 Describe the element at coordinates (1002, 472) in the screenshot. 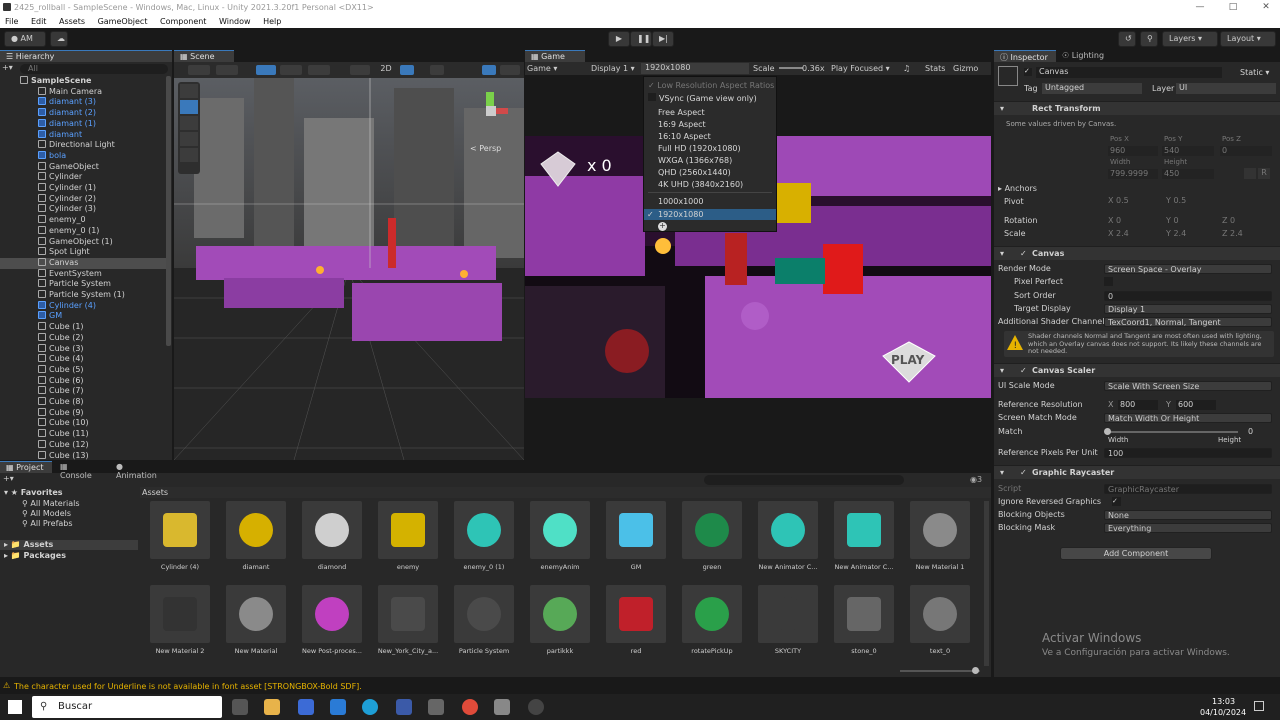

I see `raycaster-foldout-icon: ▾` at that location.